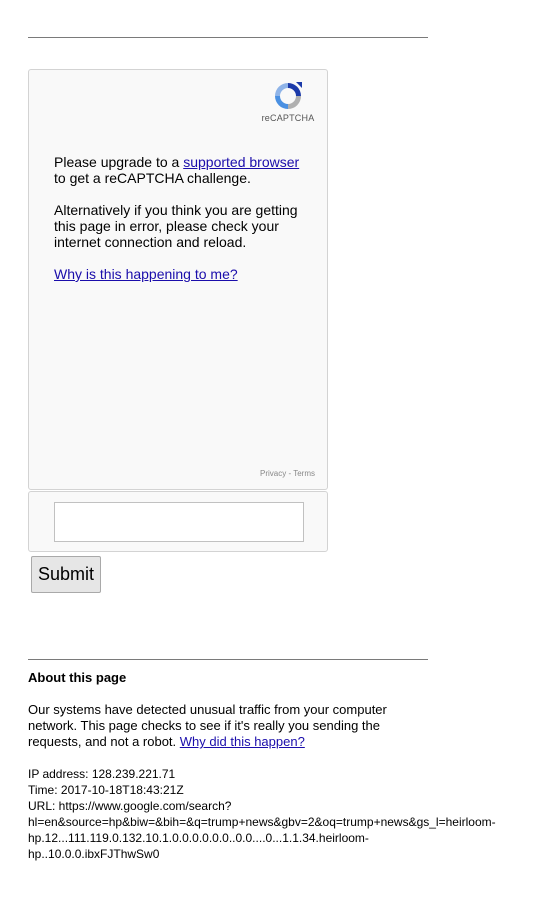 This screenshot has width=534, height=905. What do you see at coordinates (94, 854) in the screenshot?
I see `url-line-4: hp..10.0.0.ibxFJThwSw0` at bounding box center [94, 854].